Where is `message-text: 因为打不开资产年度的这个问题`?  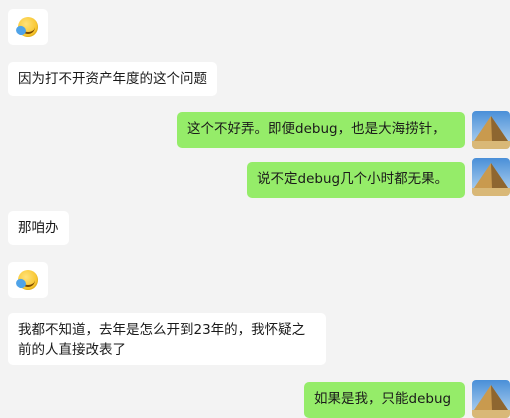
message-text: 因为打不开资产年度的这个问题 is located at coordinates (112, 79).